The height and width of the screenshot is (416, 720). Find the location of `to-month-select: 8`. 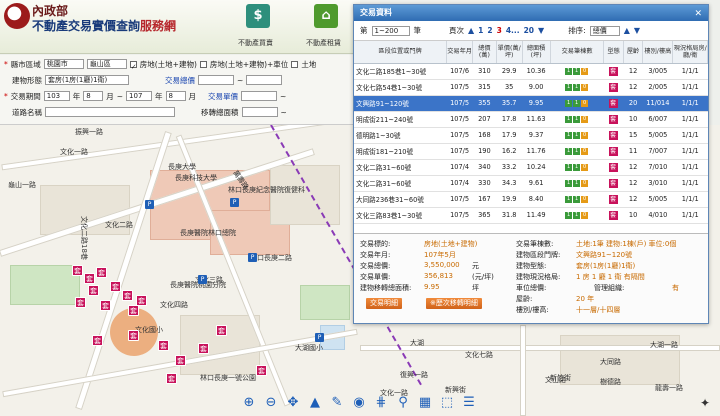

to-month-select: 8 is located at coordinates (175, 96).